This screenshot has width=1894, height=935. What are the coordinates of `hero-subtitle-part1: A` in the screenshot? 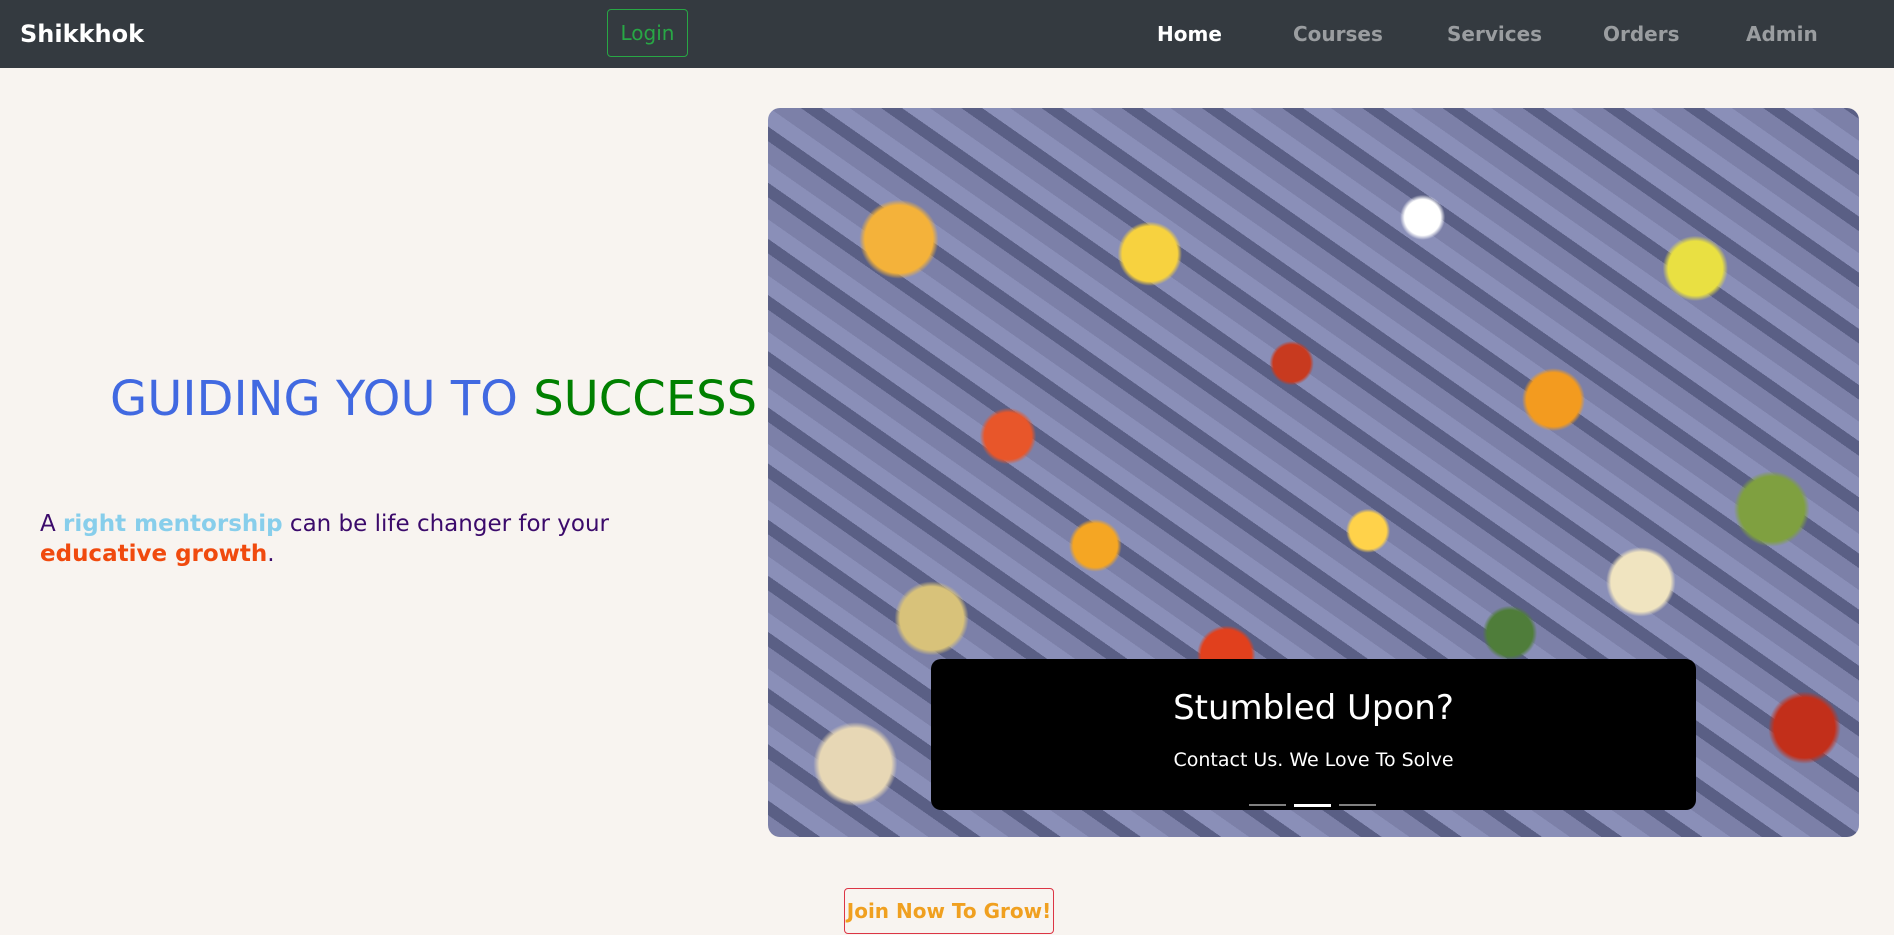 It's located at (52, 524).